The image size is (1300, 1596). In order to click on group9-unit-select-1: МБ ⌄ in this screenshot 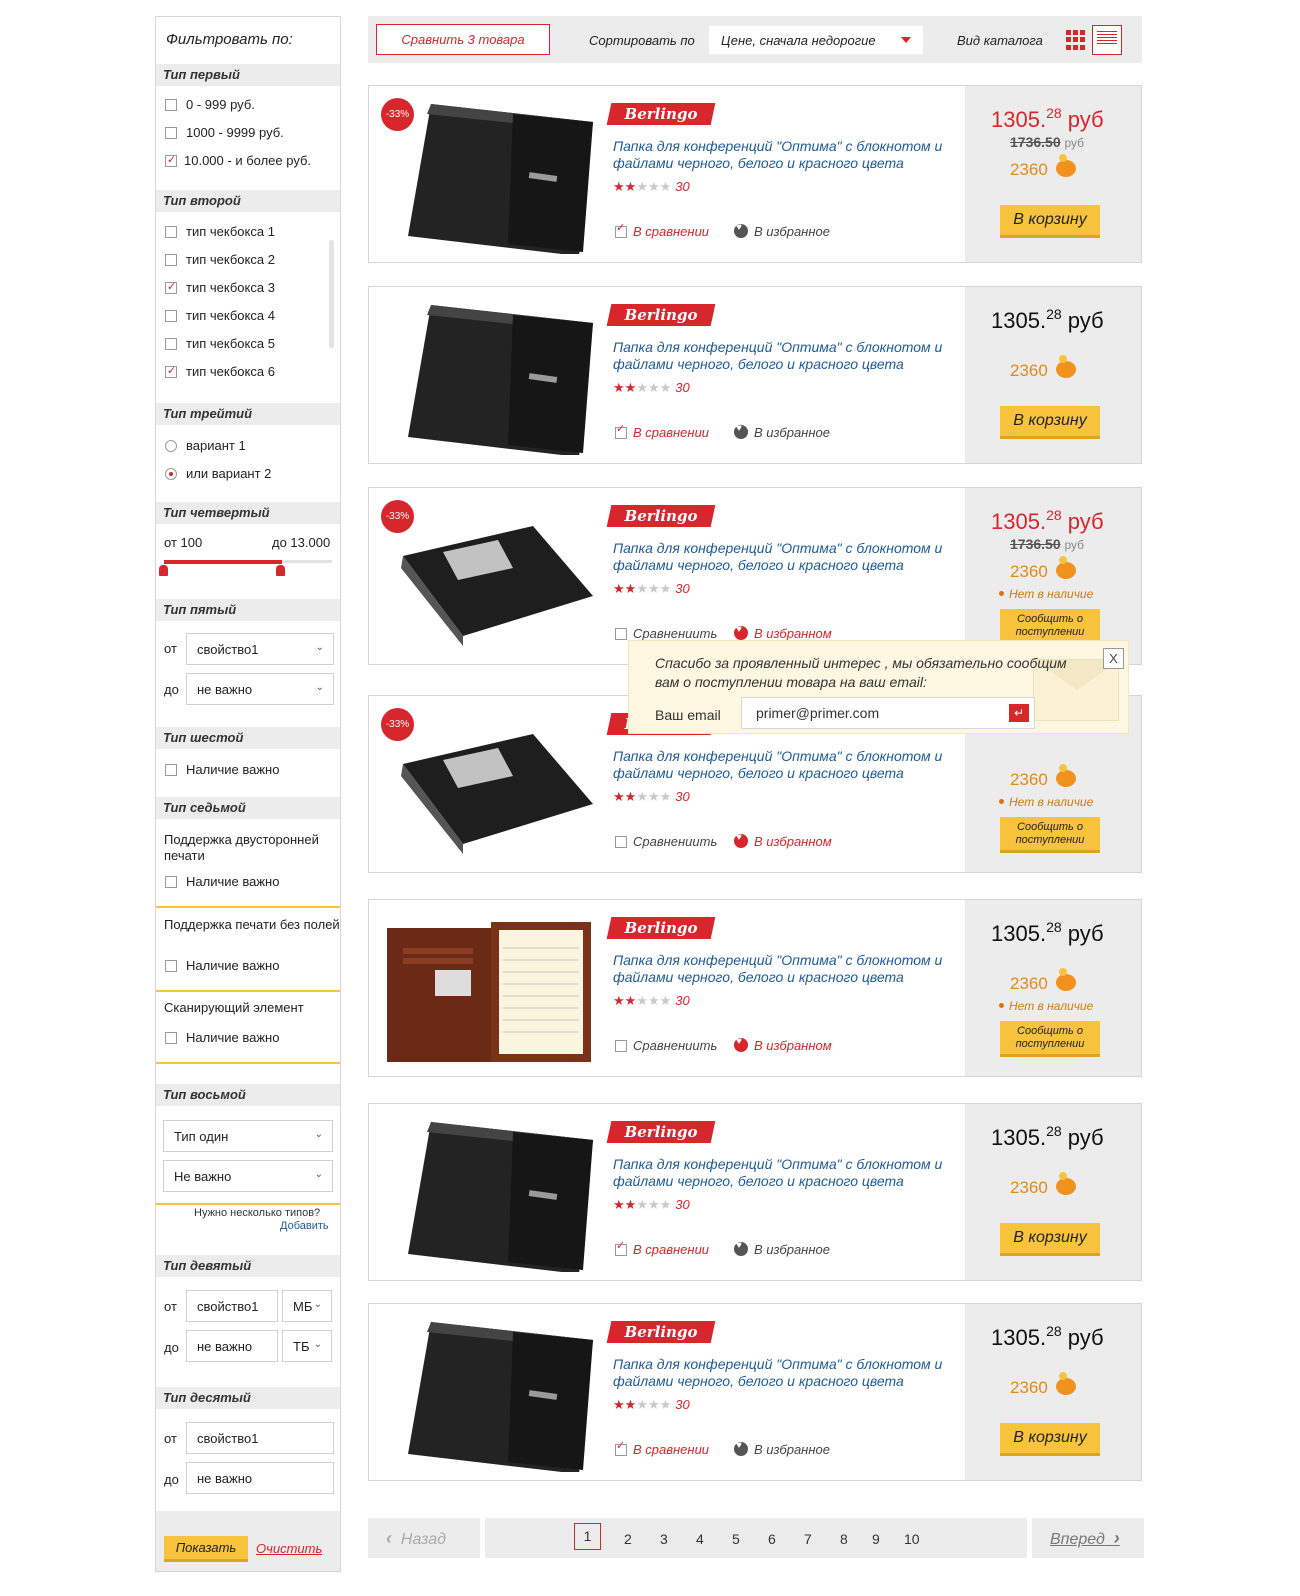, I will do `click(307, 1306)`.